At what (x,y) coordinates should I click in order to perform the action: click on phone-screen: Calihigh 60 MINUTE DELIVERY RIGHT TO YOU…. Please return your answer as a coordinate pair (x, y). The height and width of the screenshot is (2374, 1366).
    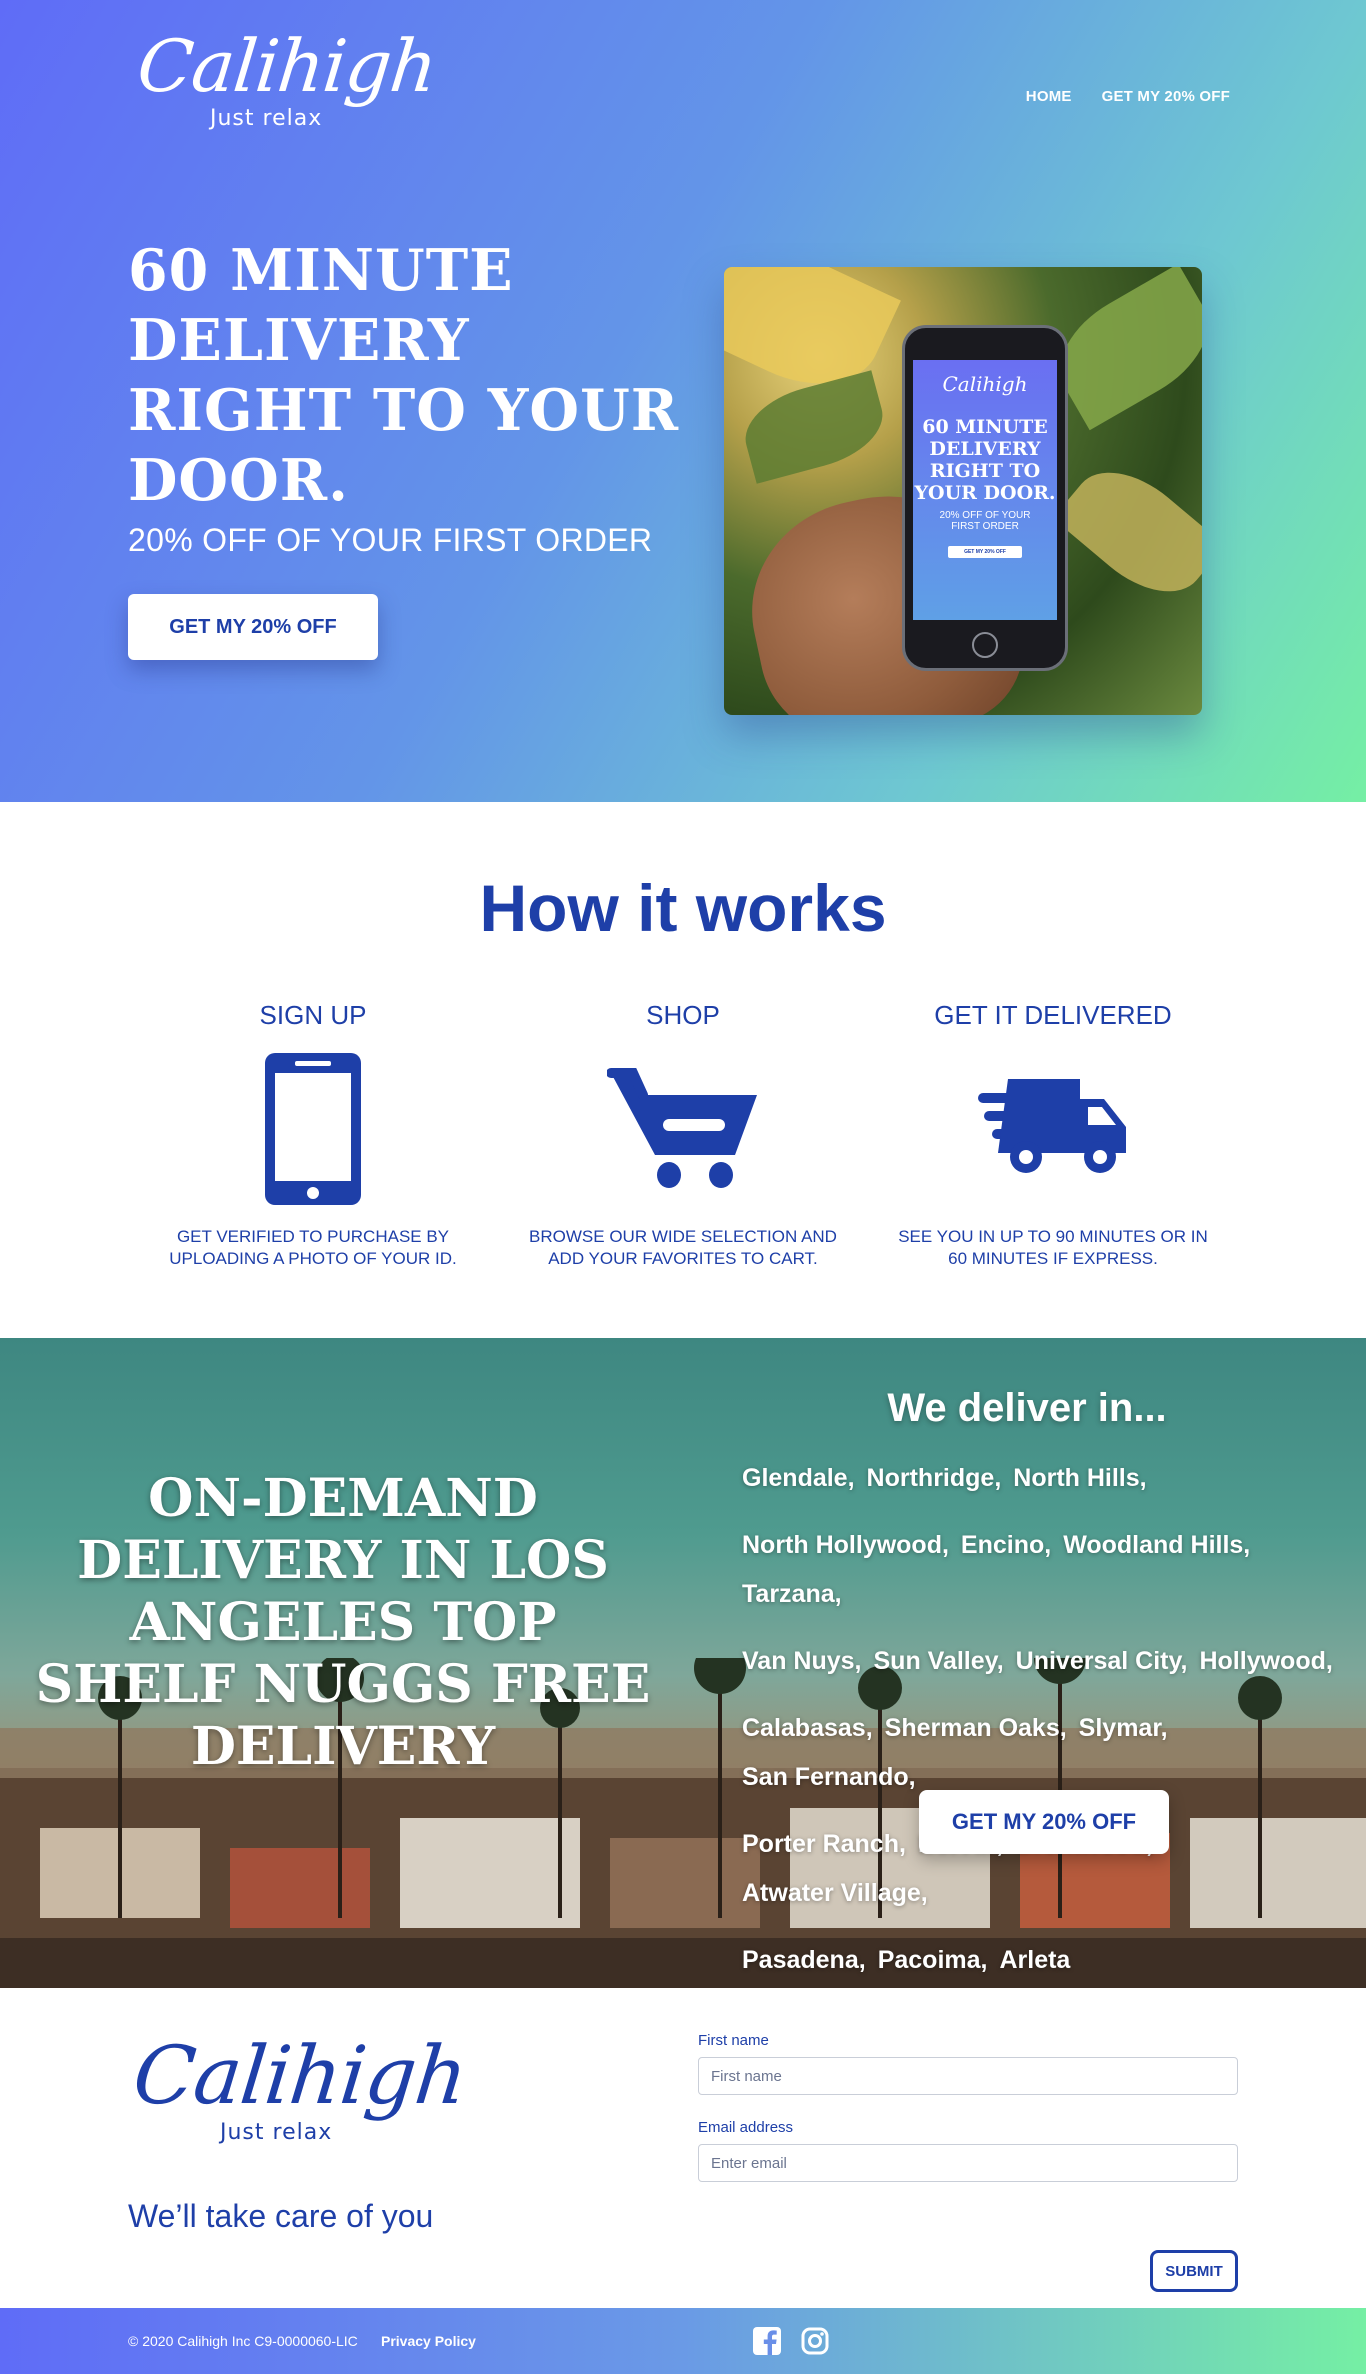
    Looking at the image, I should click on (985, 490).